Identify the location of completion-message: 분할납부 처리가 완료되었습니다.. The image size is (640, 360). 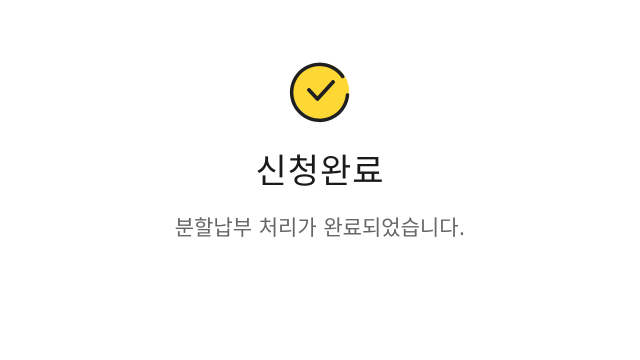
(320, 228).